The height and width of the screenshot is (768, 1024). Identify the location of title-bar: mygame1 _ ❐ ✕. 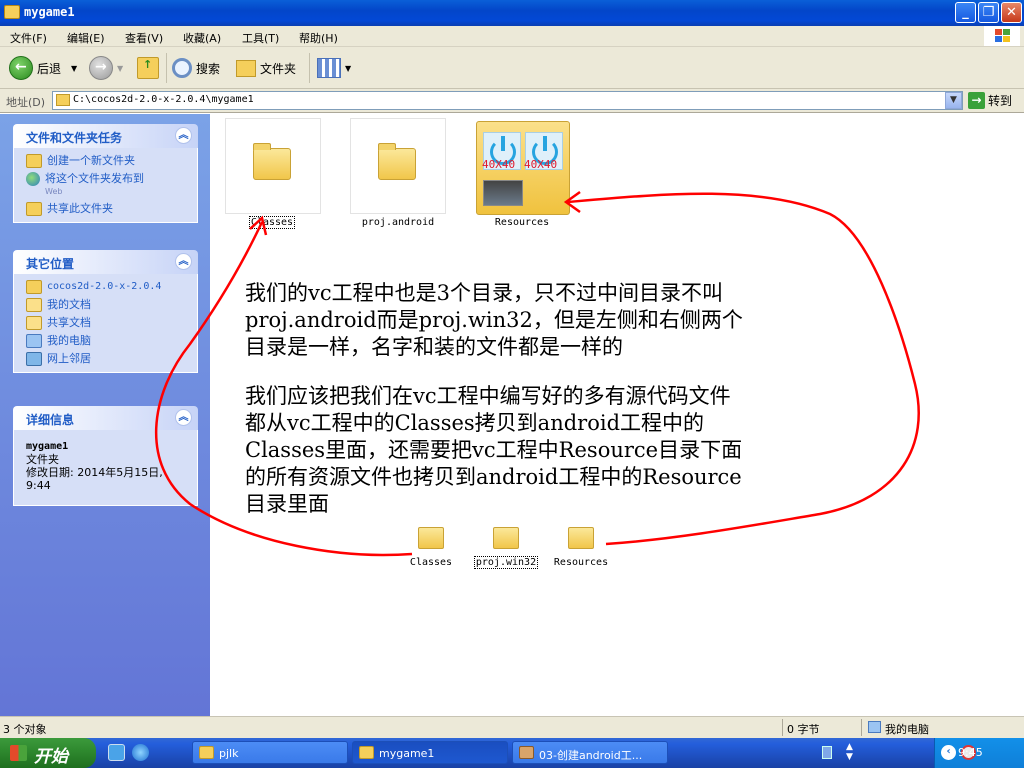
(512, 13).